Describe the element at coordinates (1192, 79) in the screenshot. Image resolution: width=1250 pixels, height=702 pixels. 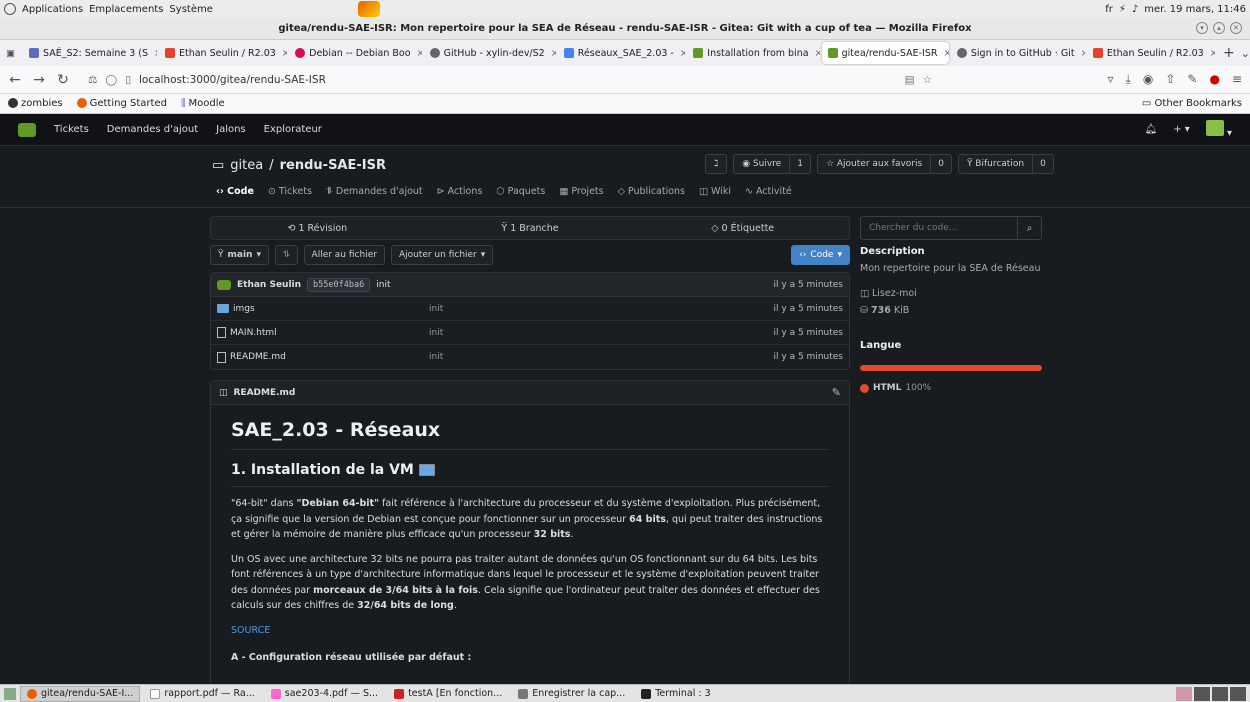
I see `tools-icon: ✎` at that location.